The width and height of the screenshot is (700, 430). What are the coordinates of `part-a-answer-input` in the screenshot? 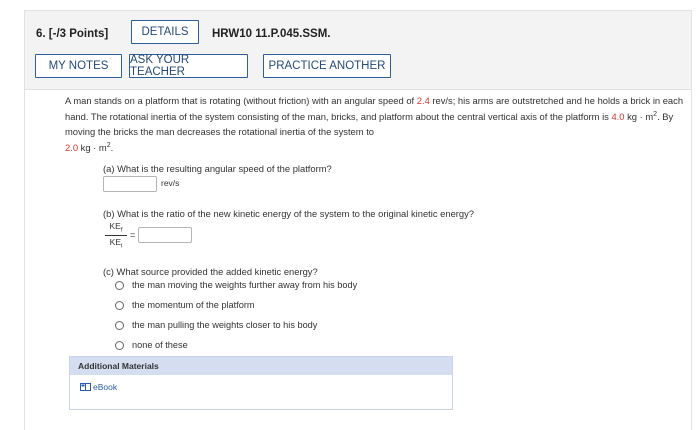 It's located at (130, 184).